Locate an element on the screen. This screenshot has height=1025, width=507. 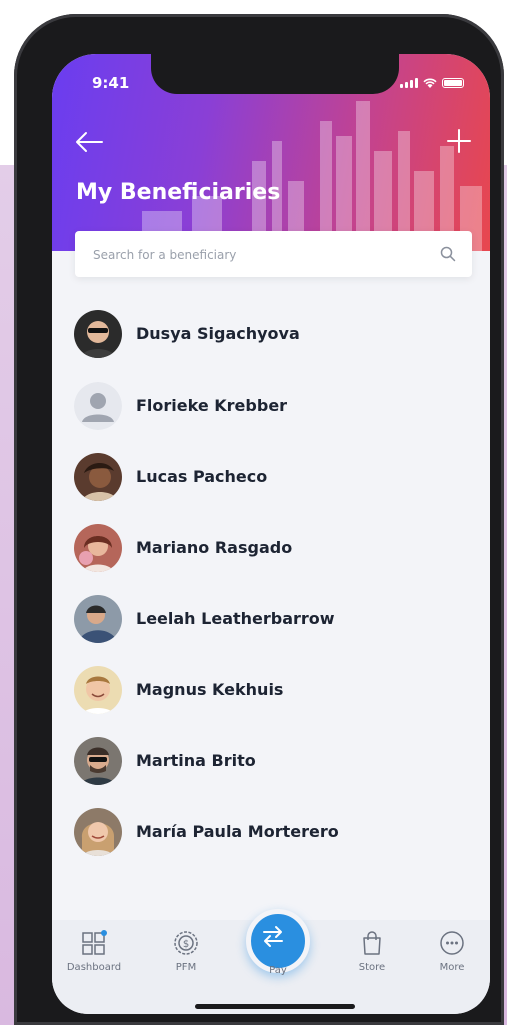
beneficiary-name: Martina Brito is located at coordinates (196, 760).